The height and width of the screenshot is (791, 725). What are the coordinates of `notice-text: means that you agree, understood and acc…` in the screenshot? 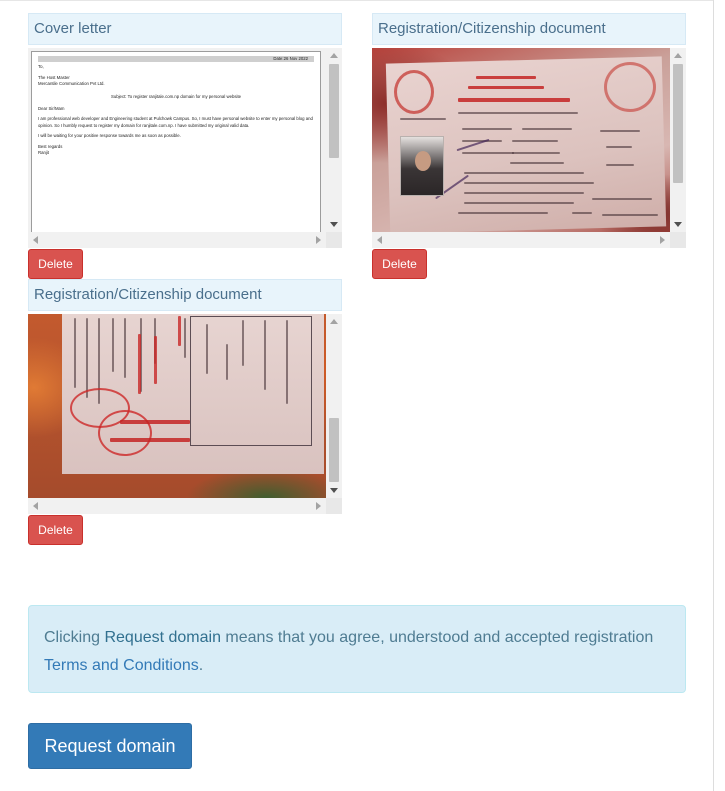 It's located at (437, 637).